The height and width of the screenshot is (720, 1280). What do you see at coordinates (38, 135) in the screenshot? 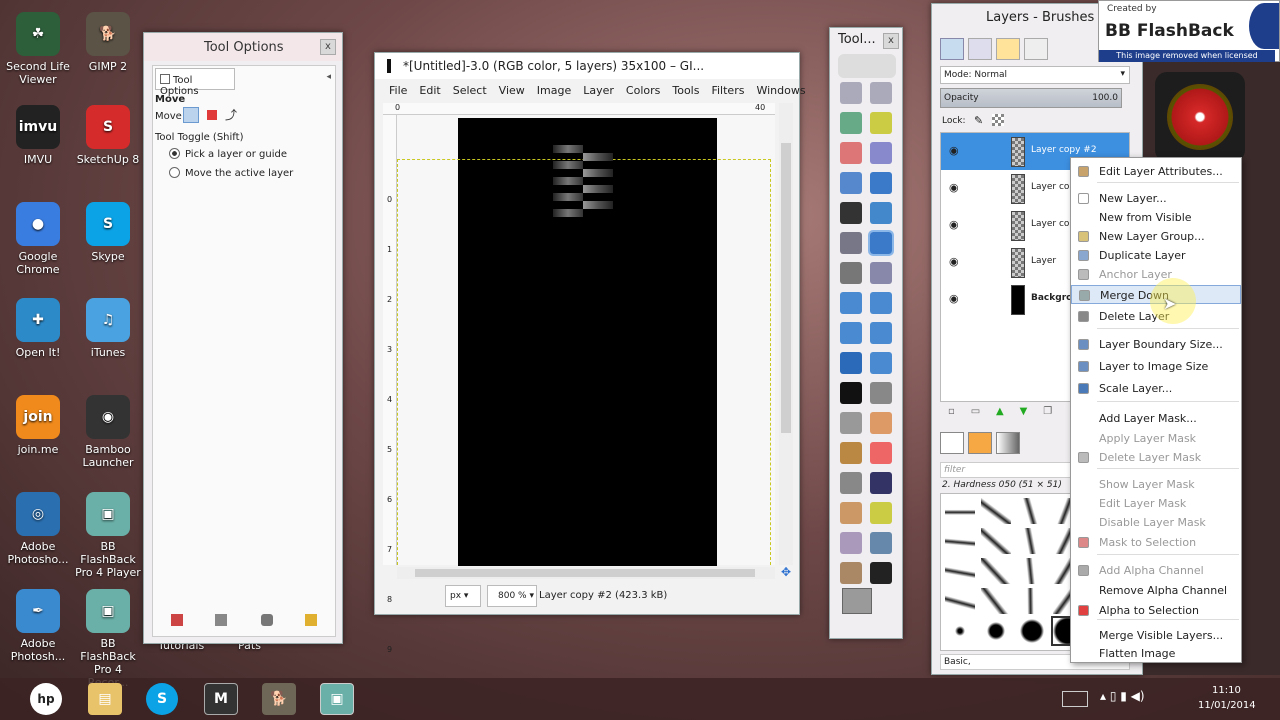
I see `desktop-icon: imvu IMVU` at bounding box center [38, 135].